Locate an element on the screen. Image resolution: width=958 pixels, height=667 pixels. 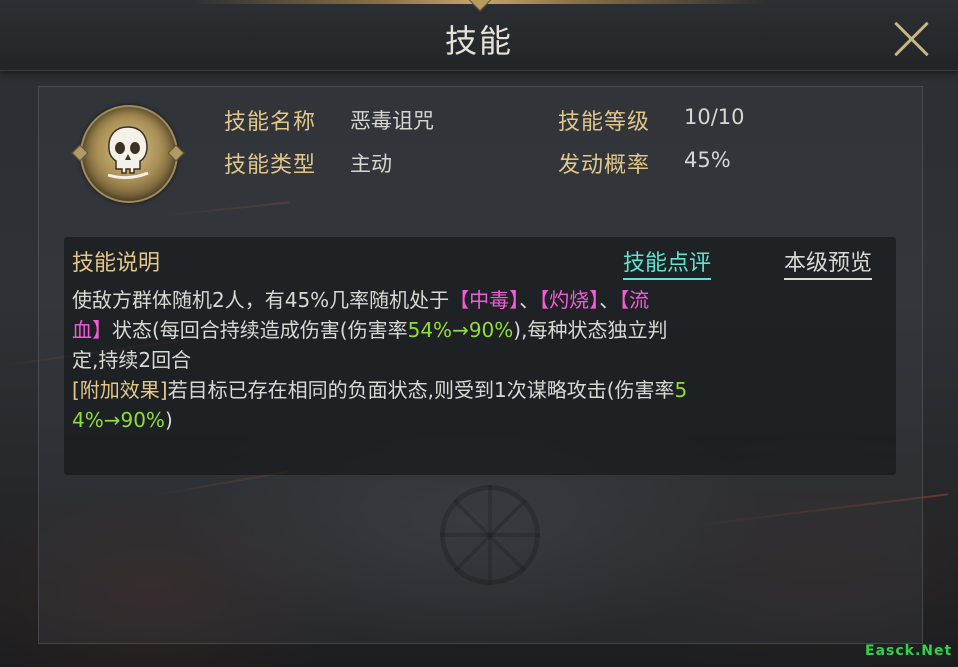
page-title: 技能 is located at coordinates (478, 41).